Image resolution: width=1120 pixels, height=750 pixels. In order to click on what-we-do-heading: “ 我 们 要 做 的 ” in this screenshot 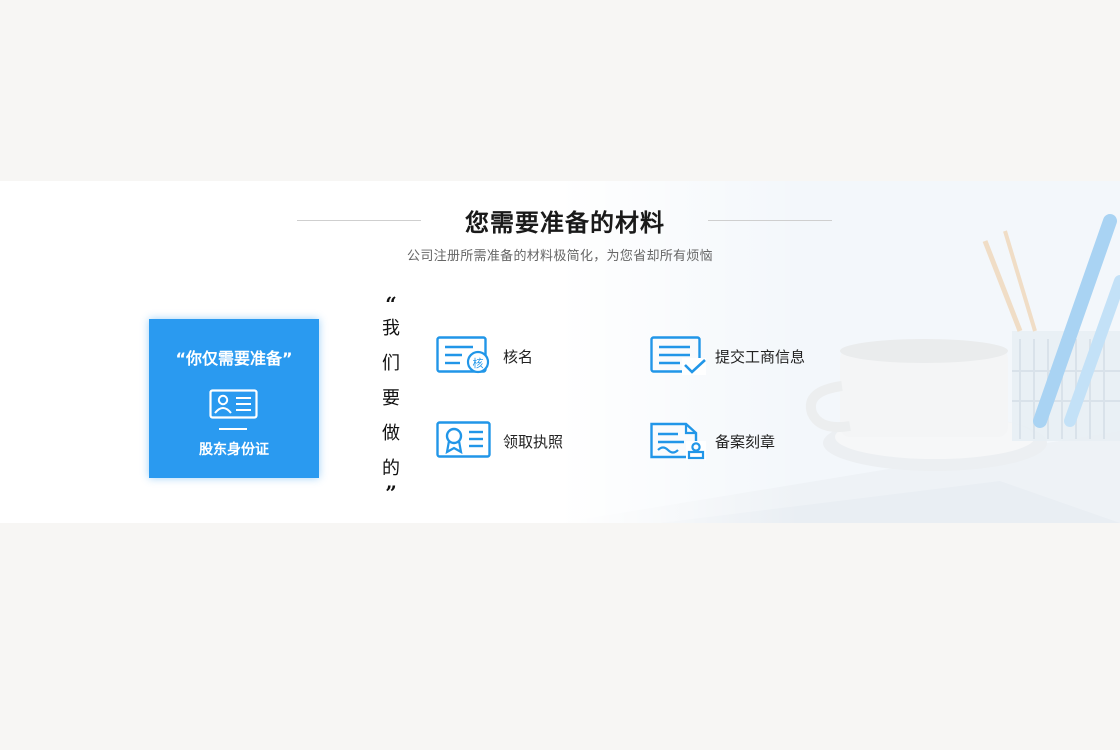, I will do `click(391, 397)`.